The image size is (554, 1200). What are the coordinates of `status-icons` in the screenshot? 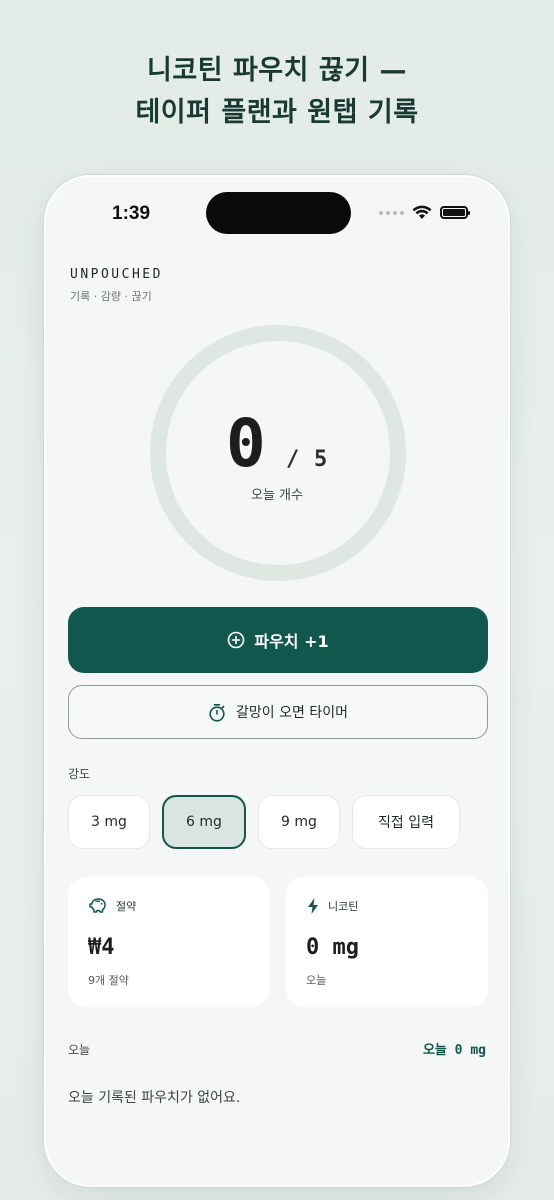 It's located at (424, 212).